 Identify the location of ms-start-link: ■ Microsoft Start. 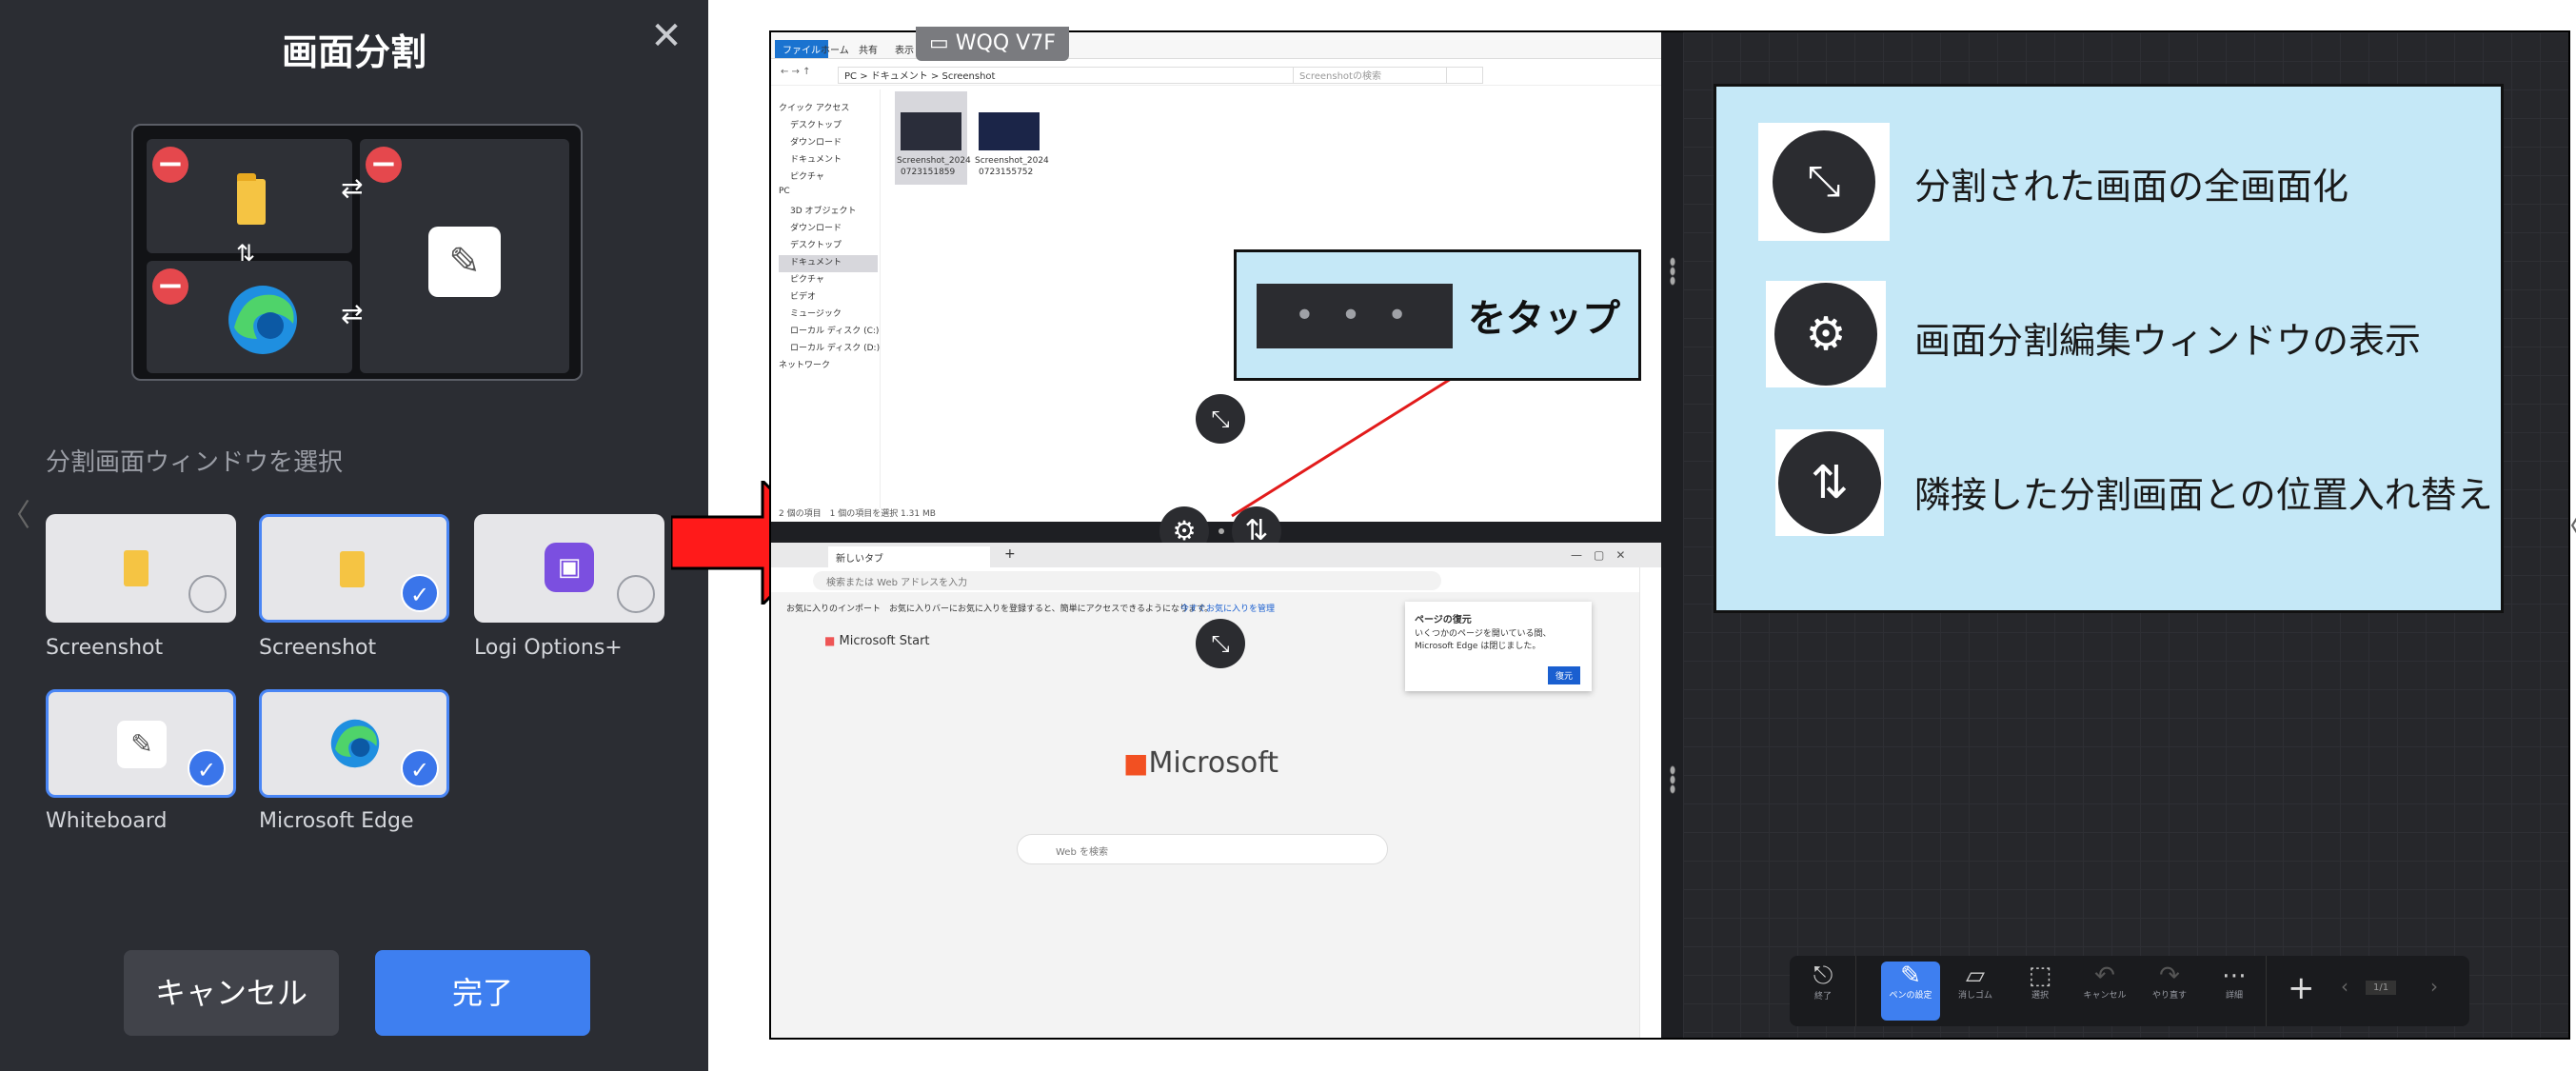
(877, 641).